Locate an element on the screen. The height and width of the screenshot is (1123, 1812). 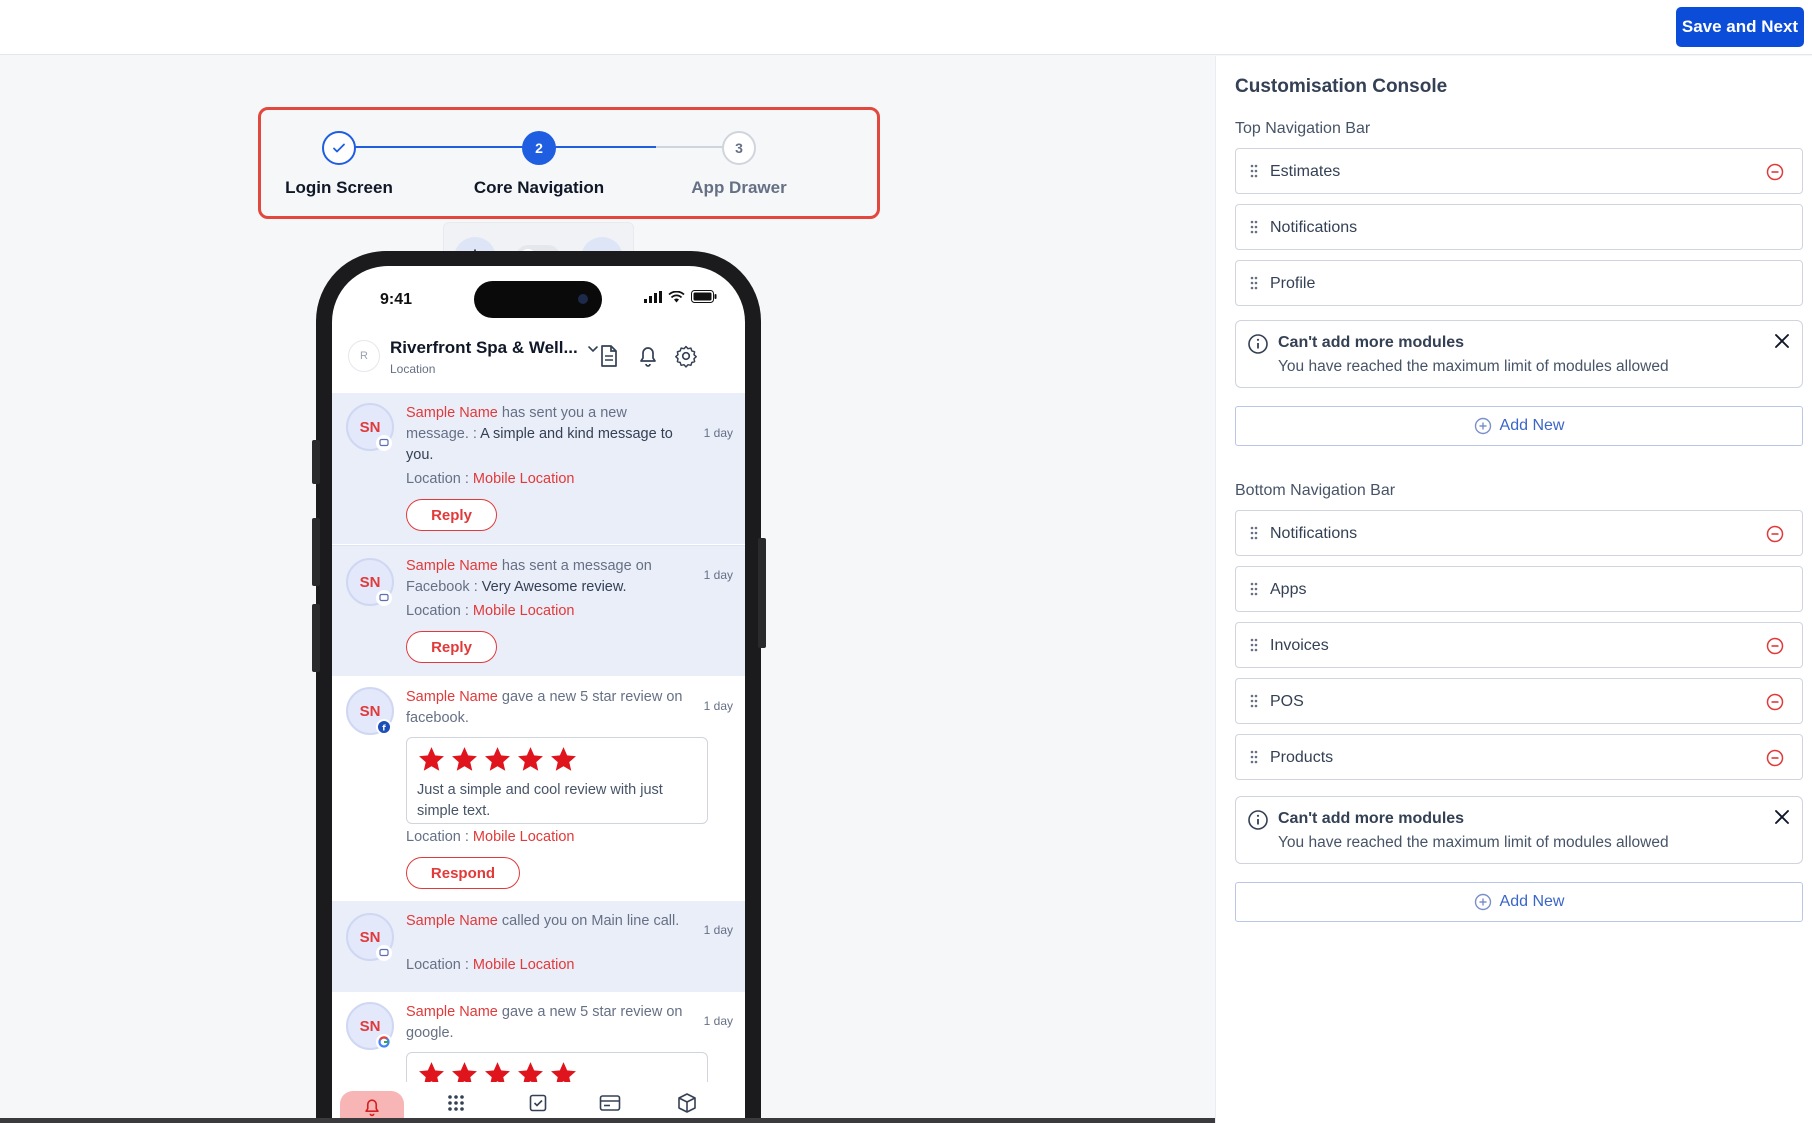
add-bottom-nav-module-button: Add New is located at coordinates (1519, 902).